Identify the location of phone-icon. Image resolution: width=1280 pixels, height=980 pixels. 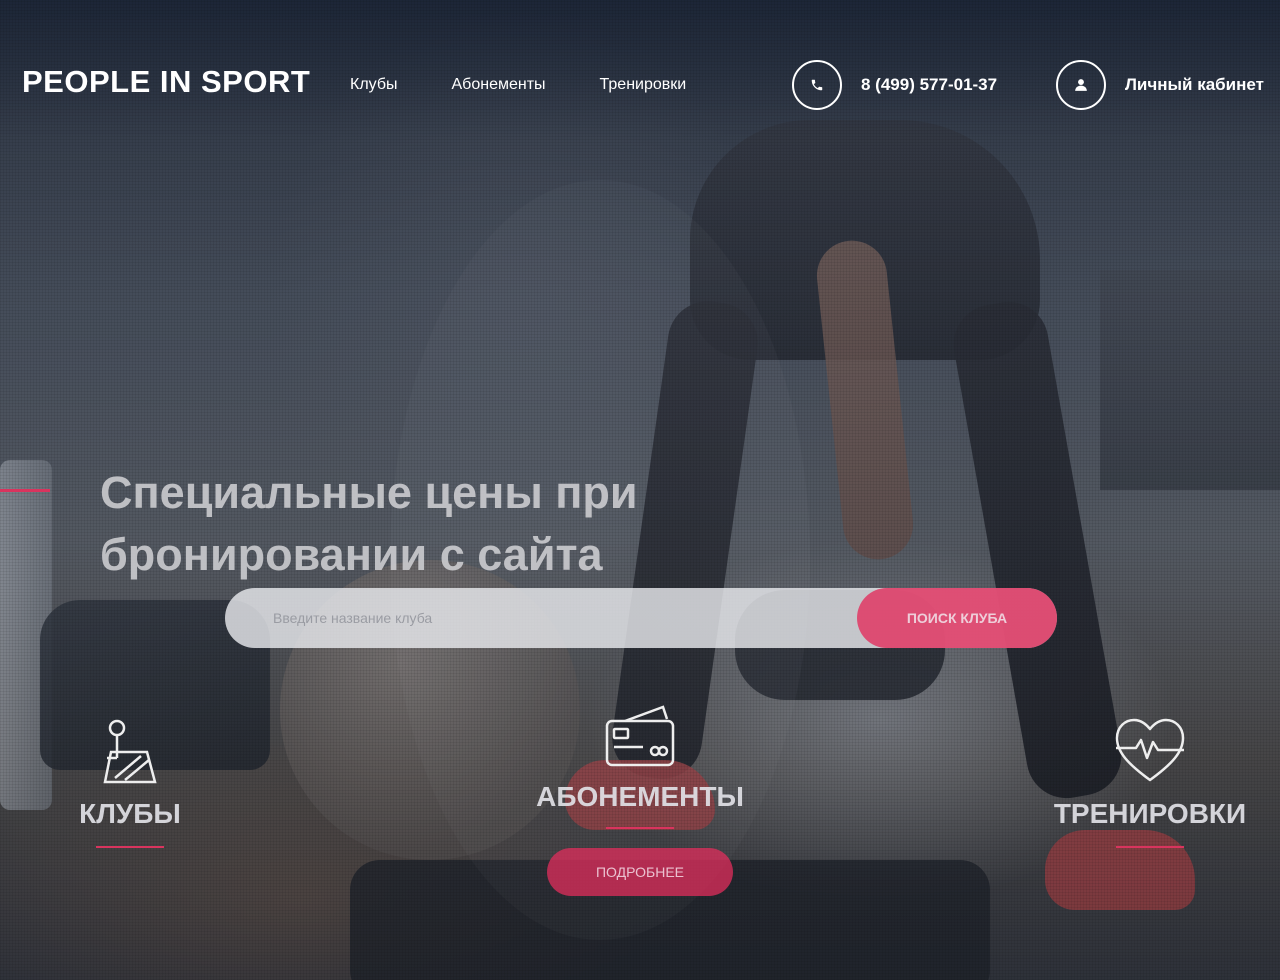
(817, 85).